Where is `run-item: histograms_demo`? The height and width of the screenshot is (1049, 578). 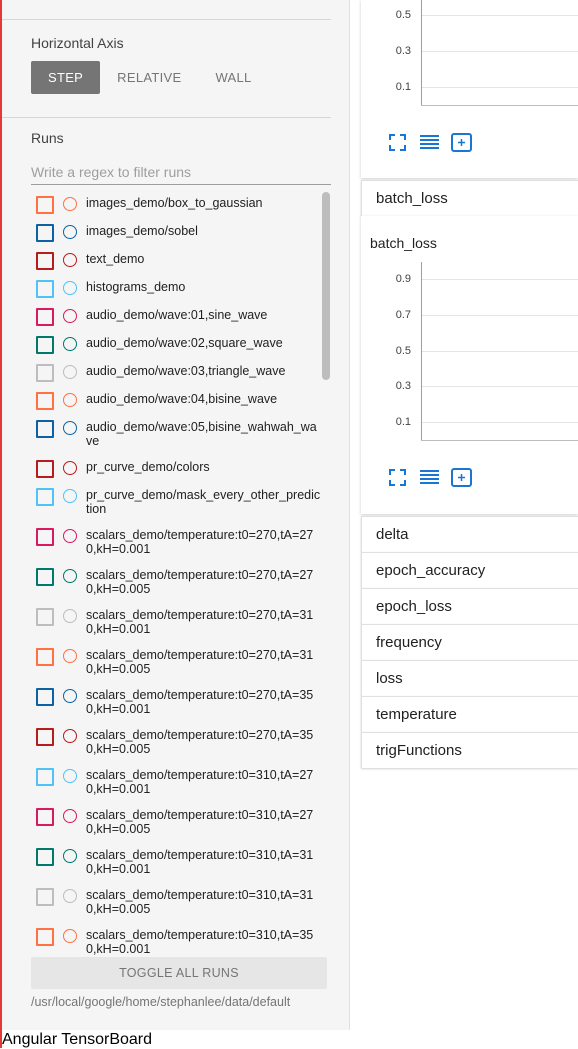
run-item: histograms_demo is located at coordinates (178, 288).